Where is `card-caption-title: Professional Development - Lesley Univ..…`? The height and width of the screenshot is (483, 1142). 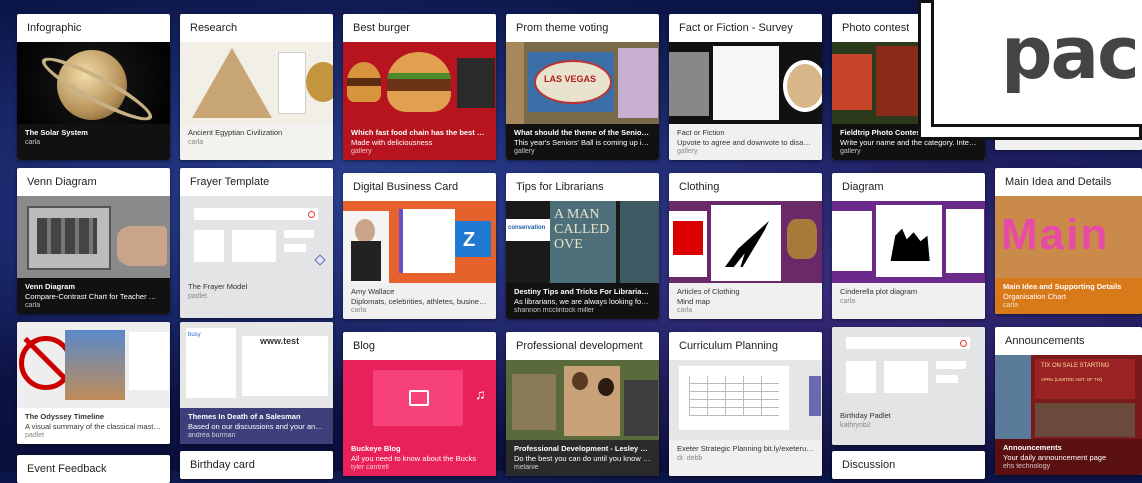 card-caption-title: Professional Development - Lesley Univ..… is located at coordinates (582, 448).